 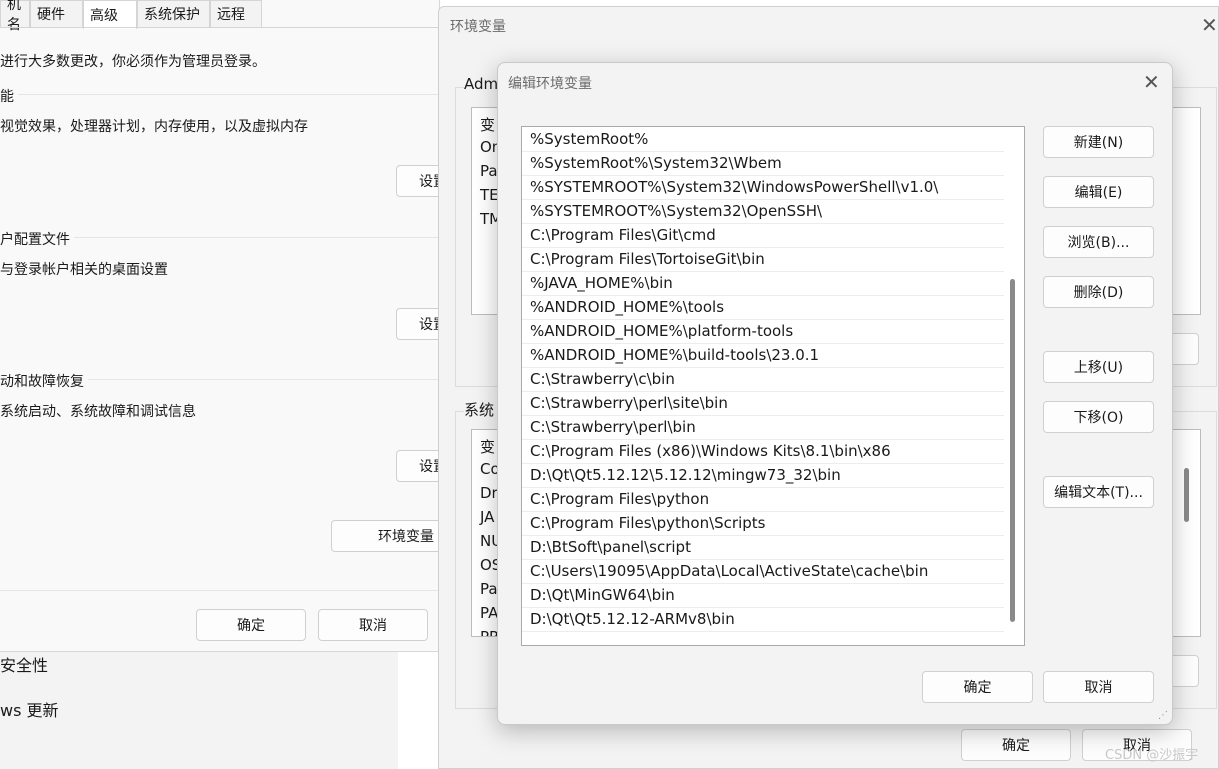 What do you see at coordinates (220, 710) in the screenshot?
I see `settings-background: 安全性 ws 更新` at bounding box center [220, 710].